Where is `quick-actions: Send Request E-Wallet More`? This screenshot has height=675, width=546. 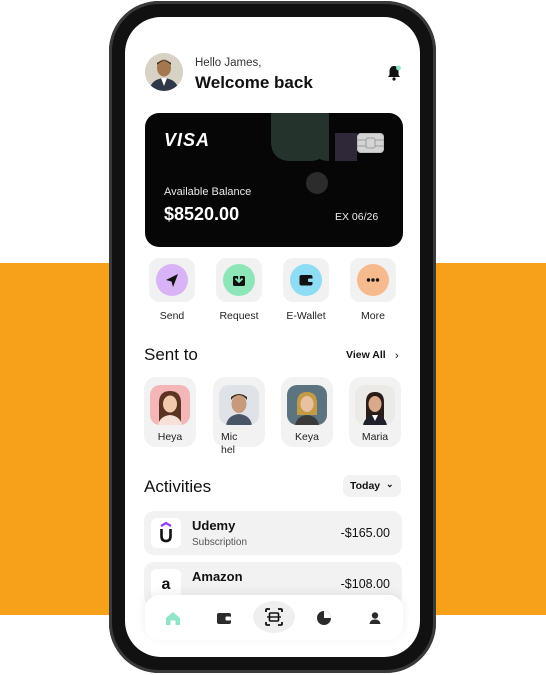
quick-actions: Send Request E-Wallet More is located at coordinates (274, 293).